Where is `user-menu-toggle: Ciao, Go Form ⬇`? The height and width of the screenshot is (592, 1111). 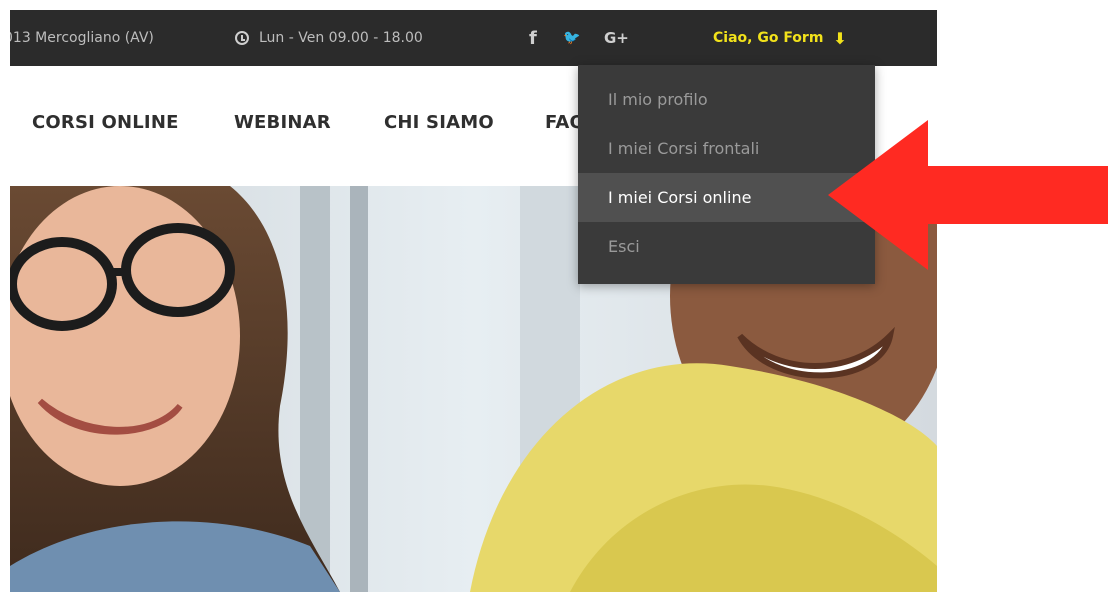 user-menu-toggle: Ciao, Go Form ⬇ is located at coordinates (780, 38).